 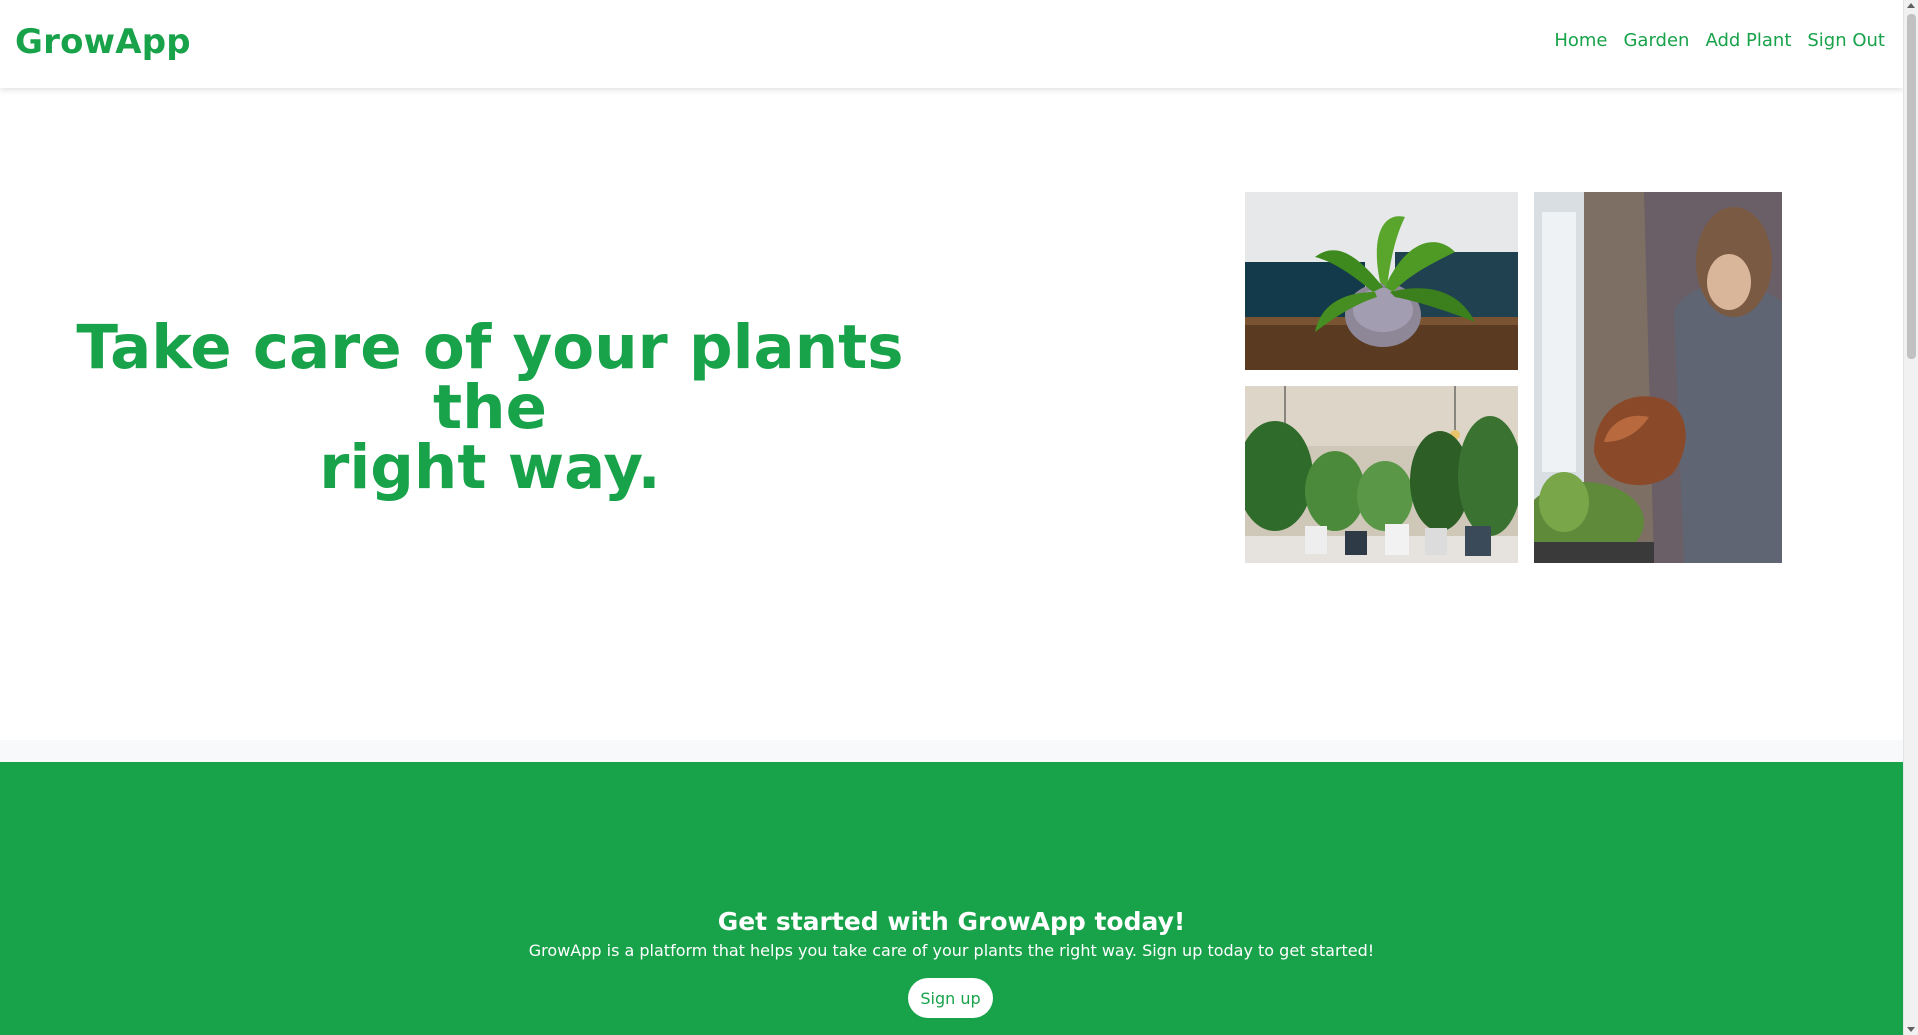 What do you see at coordinates (490, 377) in the screenshot?
I see `hero-title-line-1: Take care of your plants the` at bounding box center [490, 377].